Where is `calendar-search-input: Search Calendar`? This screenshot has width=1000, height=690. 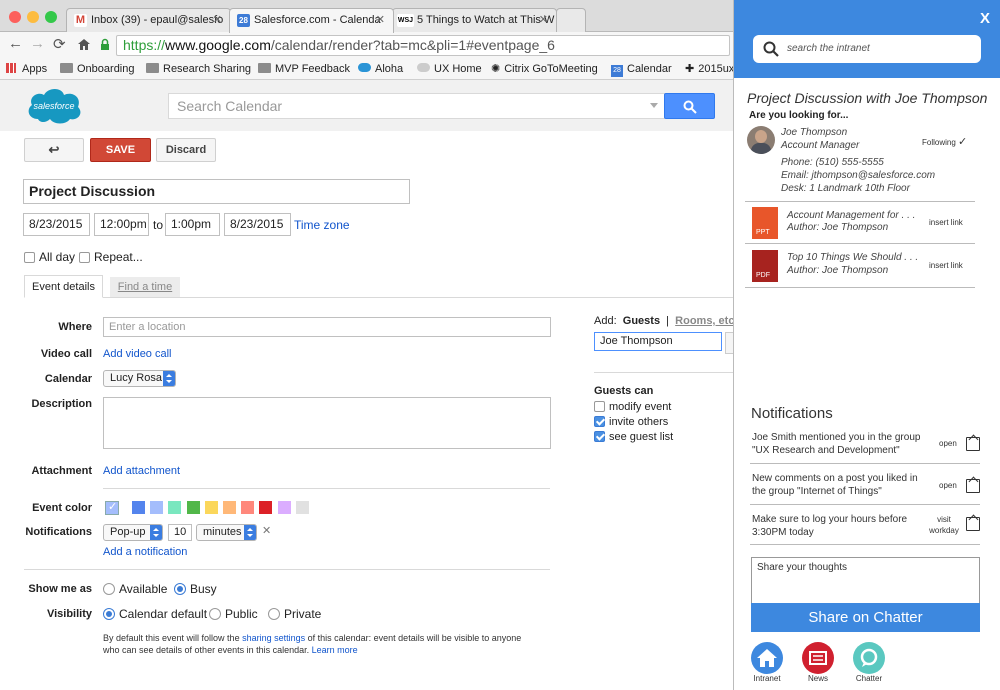
calendar-search-input: Search Calendar is located at coordinates (416, 106).